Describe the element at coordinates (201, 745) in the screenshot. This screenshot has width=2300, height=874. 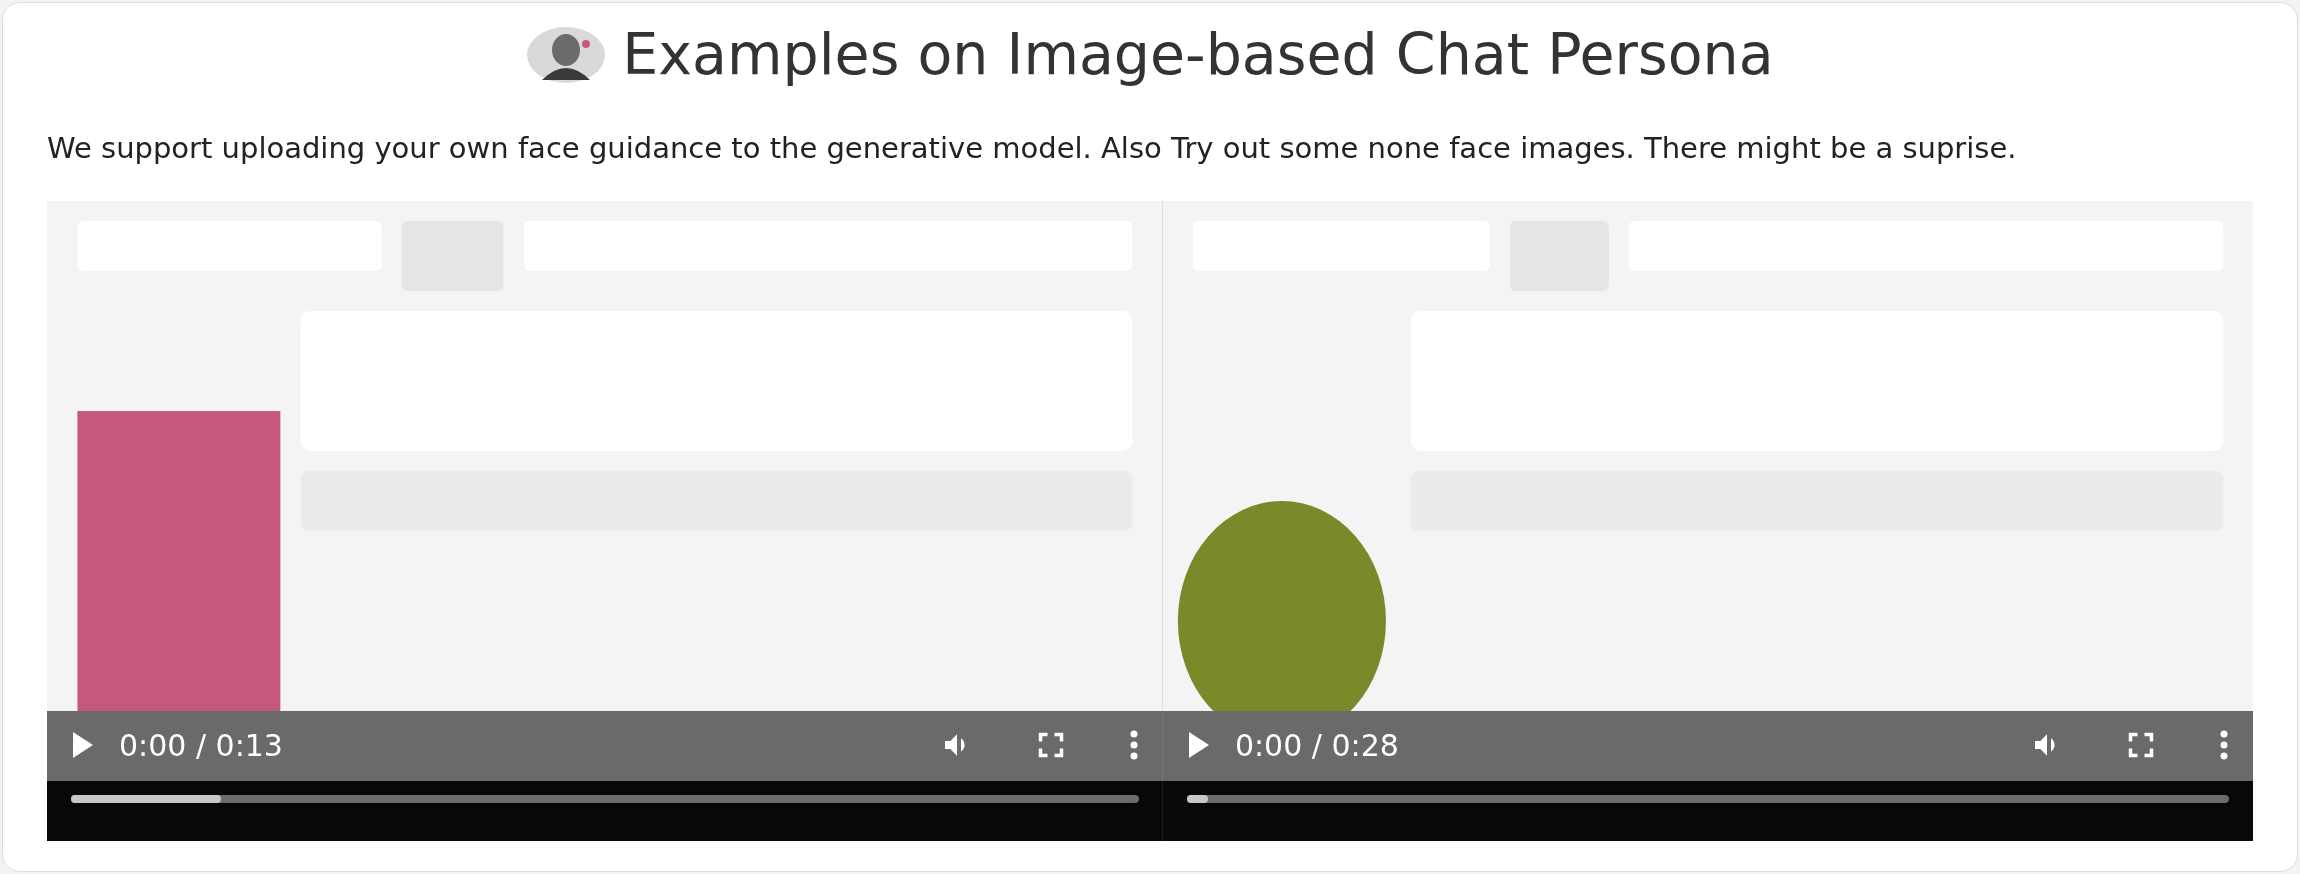
I see `time-display: 0:00 / 0:13` at that location.